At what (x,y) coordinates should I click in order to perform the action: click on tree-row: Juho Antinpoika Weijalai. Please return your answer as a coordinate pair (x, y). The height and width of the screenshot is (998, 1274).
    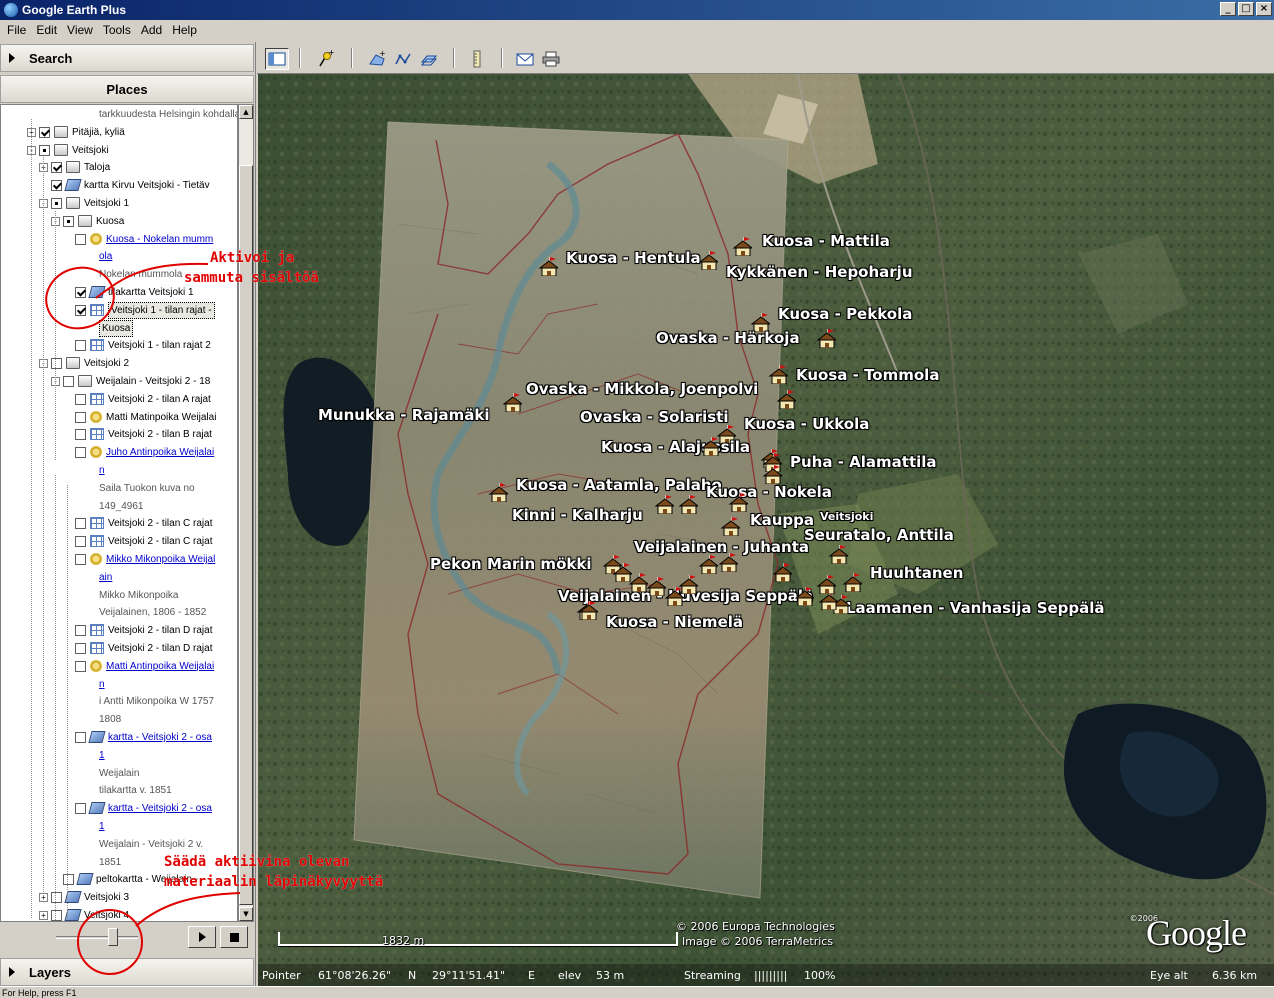
    Looking at the image, I should click on (138, 452).